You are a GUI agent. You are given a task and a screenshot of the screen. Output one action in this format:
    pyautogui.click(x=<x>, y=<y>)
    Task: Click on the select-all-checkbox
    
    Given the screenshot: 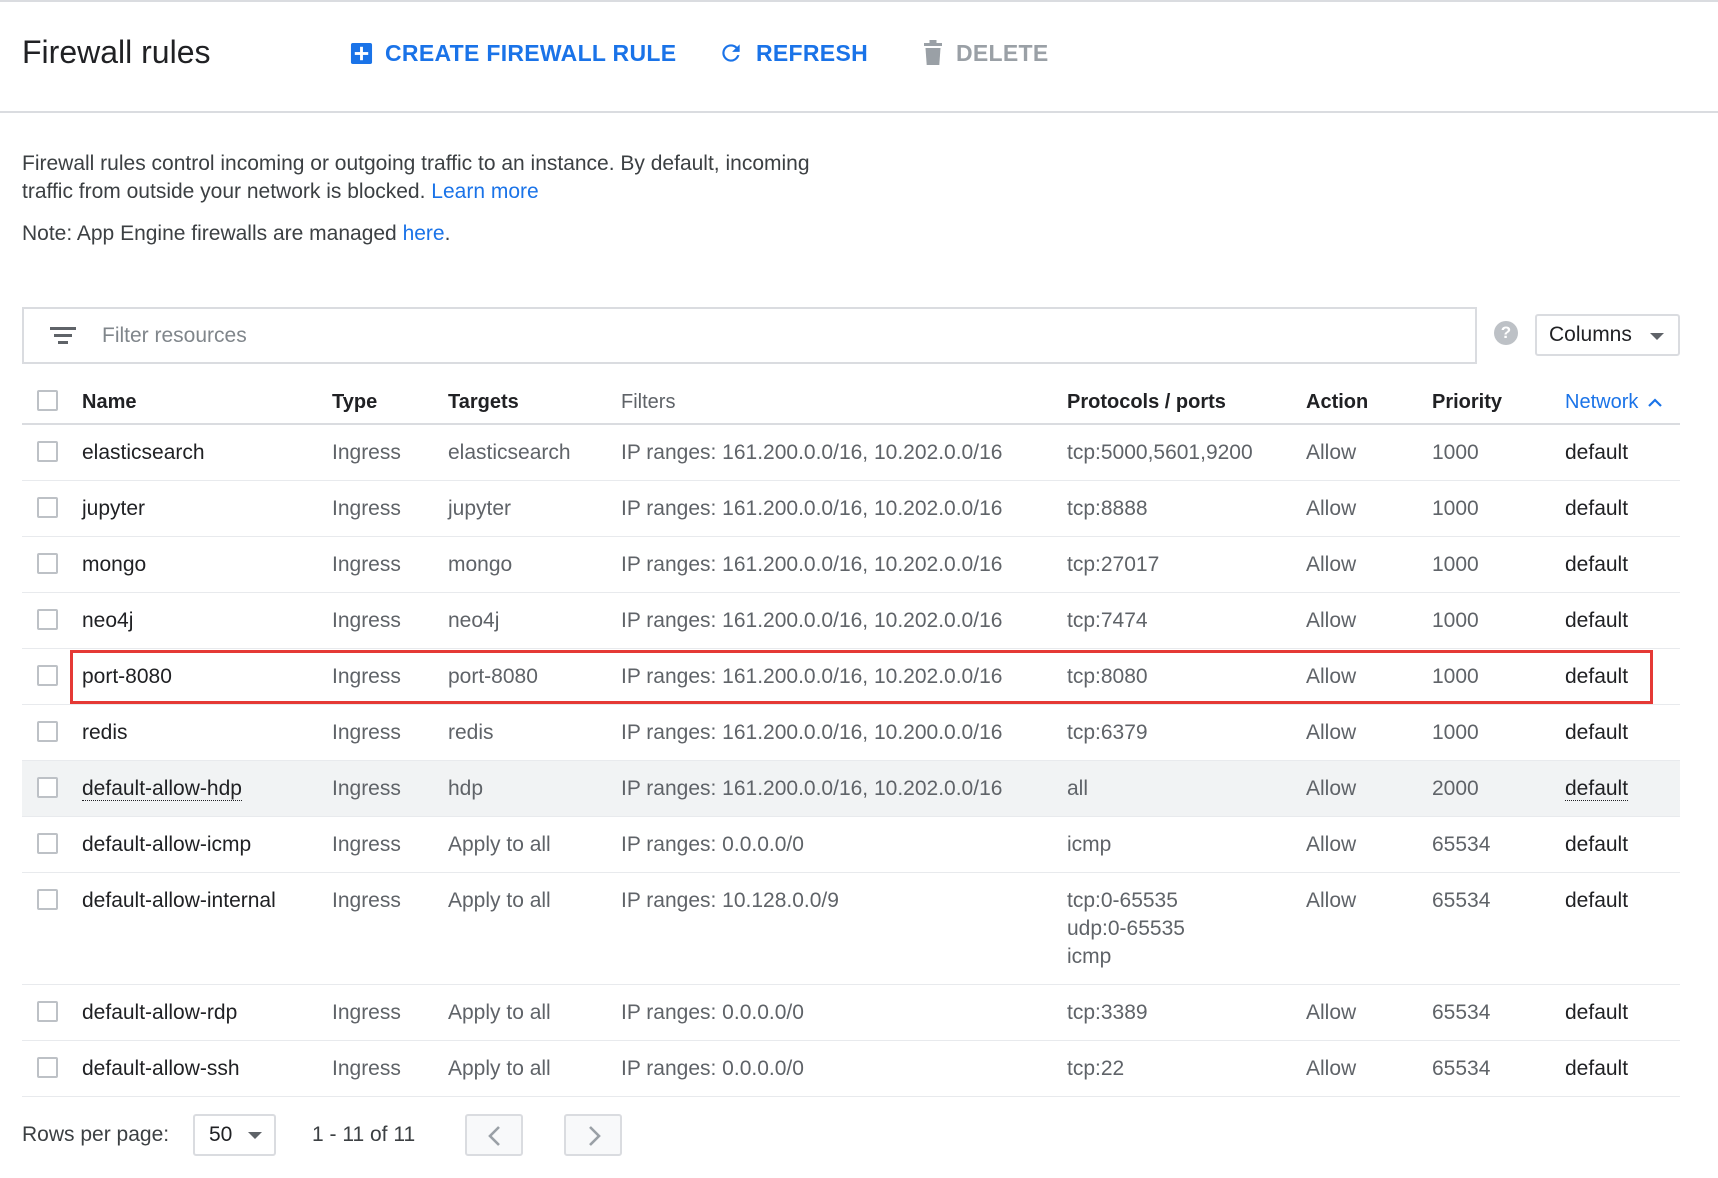 What is the action you would take?
    pyautogui.click(x=47, y=400)
    